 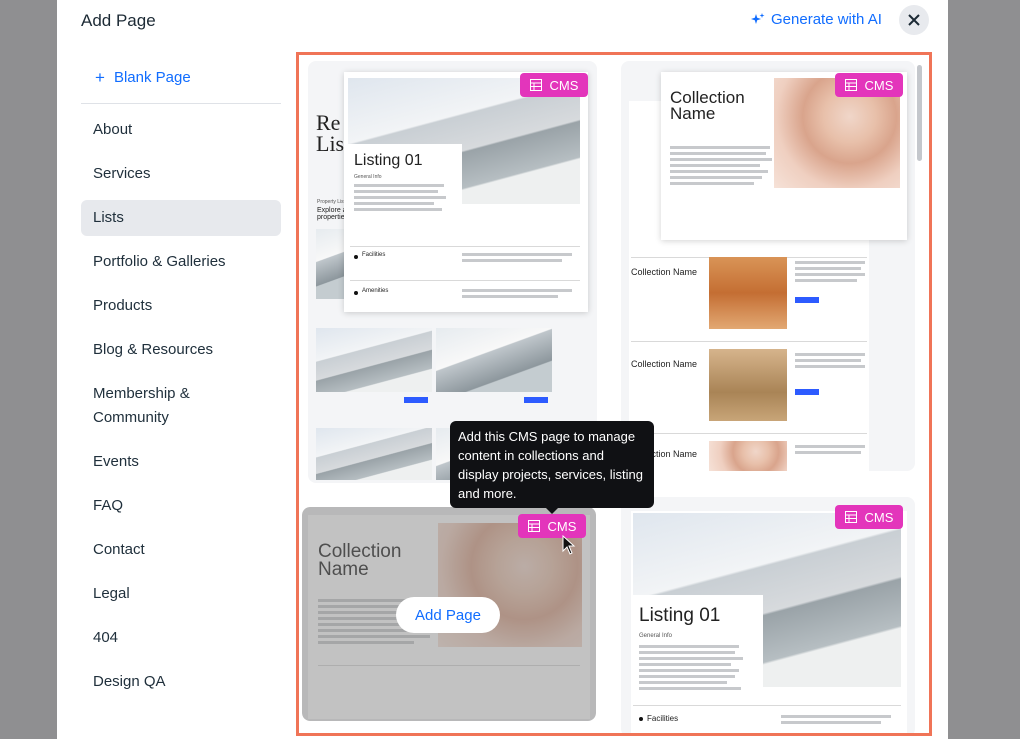 I want to click on facilities-label: Facilities, so click(x=663, y=718).